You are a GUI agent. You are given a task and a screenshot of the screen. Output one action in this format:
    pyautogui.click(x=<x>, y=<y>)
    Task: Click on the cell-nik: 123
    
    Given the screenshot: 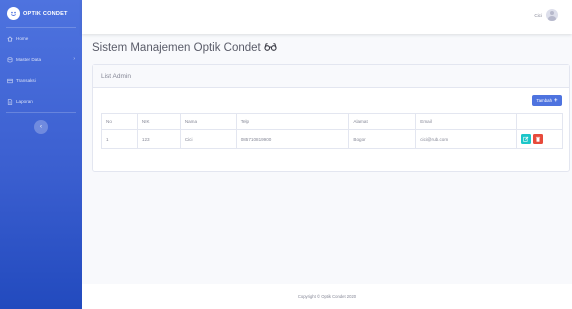 What is the action you would take?
    pyautogui.click(x=158, y=139)
    